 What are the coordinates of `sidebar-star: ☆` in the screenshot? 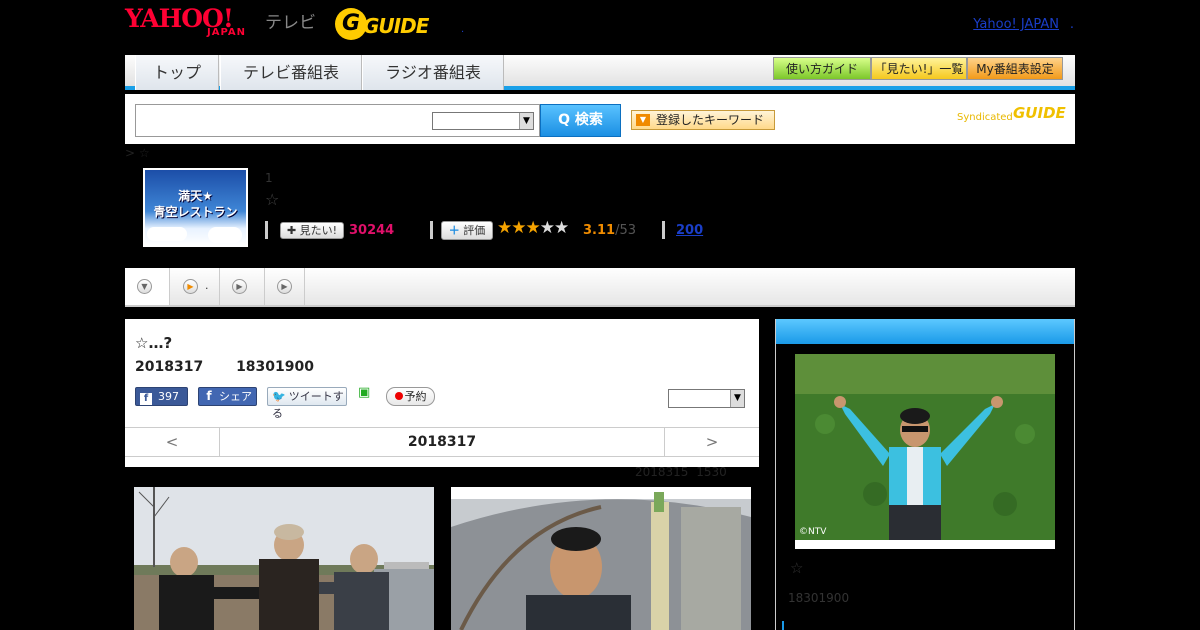 It's located at (797, 568).